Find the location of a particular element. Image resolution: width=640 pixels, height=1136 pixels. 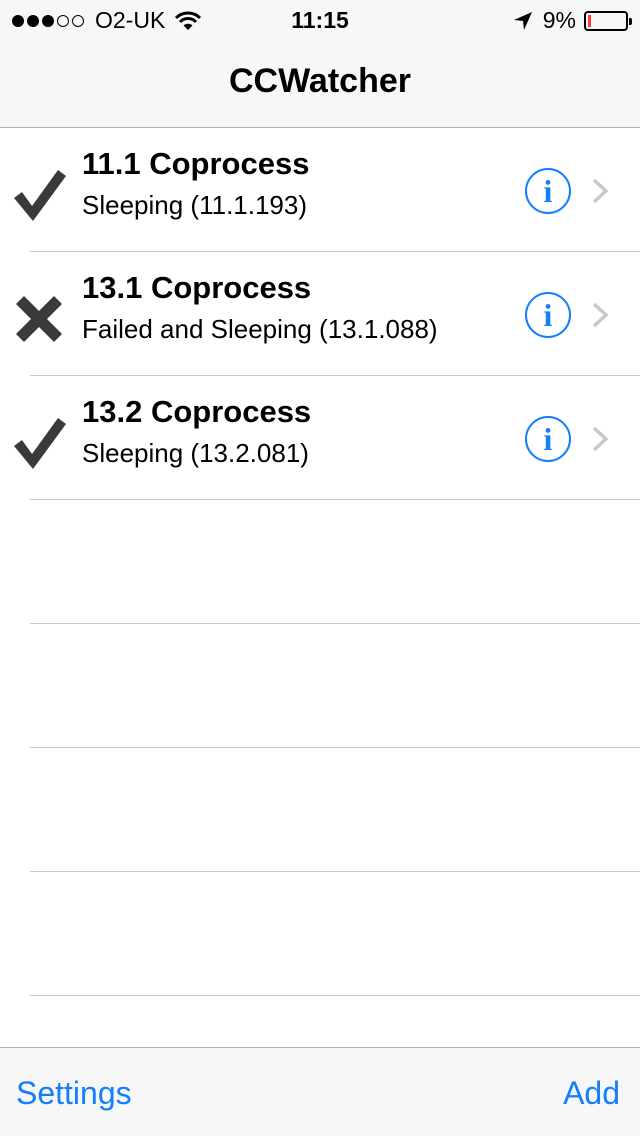

row-title: 13.2 Coprocess is located at coordinates (197, 411).